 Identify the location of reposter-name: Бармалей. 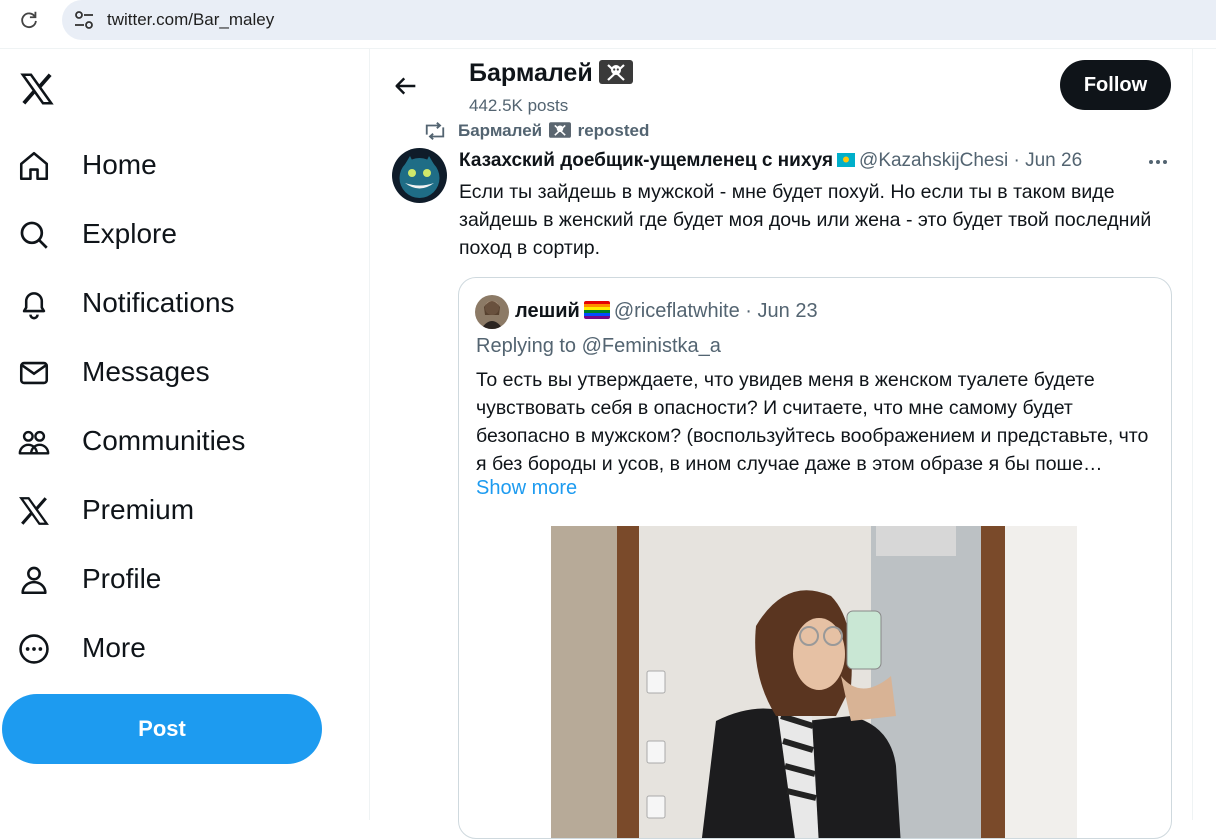
(500, 130).